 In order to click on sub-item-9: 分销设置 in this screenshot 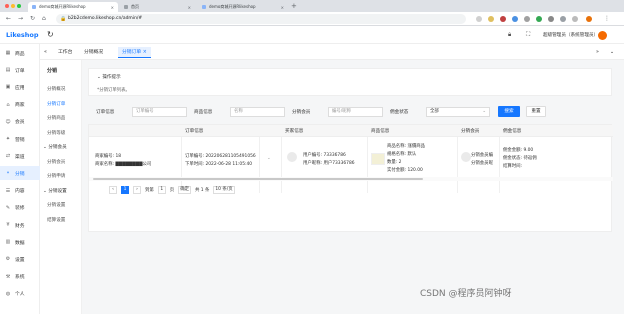, I will do `click(61, 205)`.